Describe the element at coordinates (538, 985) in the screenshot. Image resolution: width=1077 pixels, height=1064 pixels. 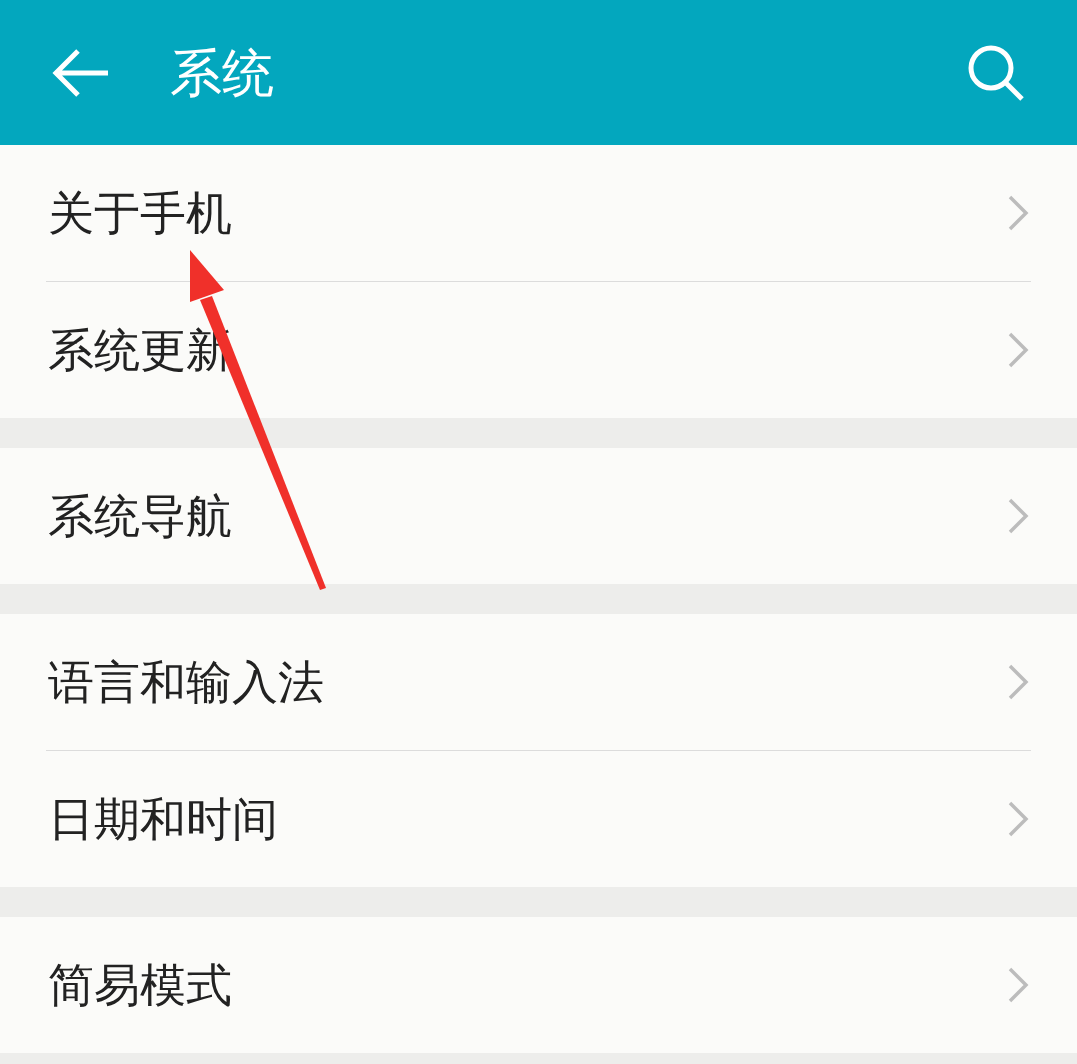
I see `settings-item: 简易模式` at that location.